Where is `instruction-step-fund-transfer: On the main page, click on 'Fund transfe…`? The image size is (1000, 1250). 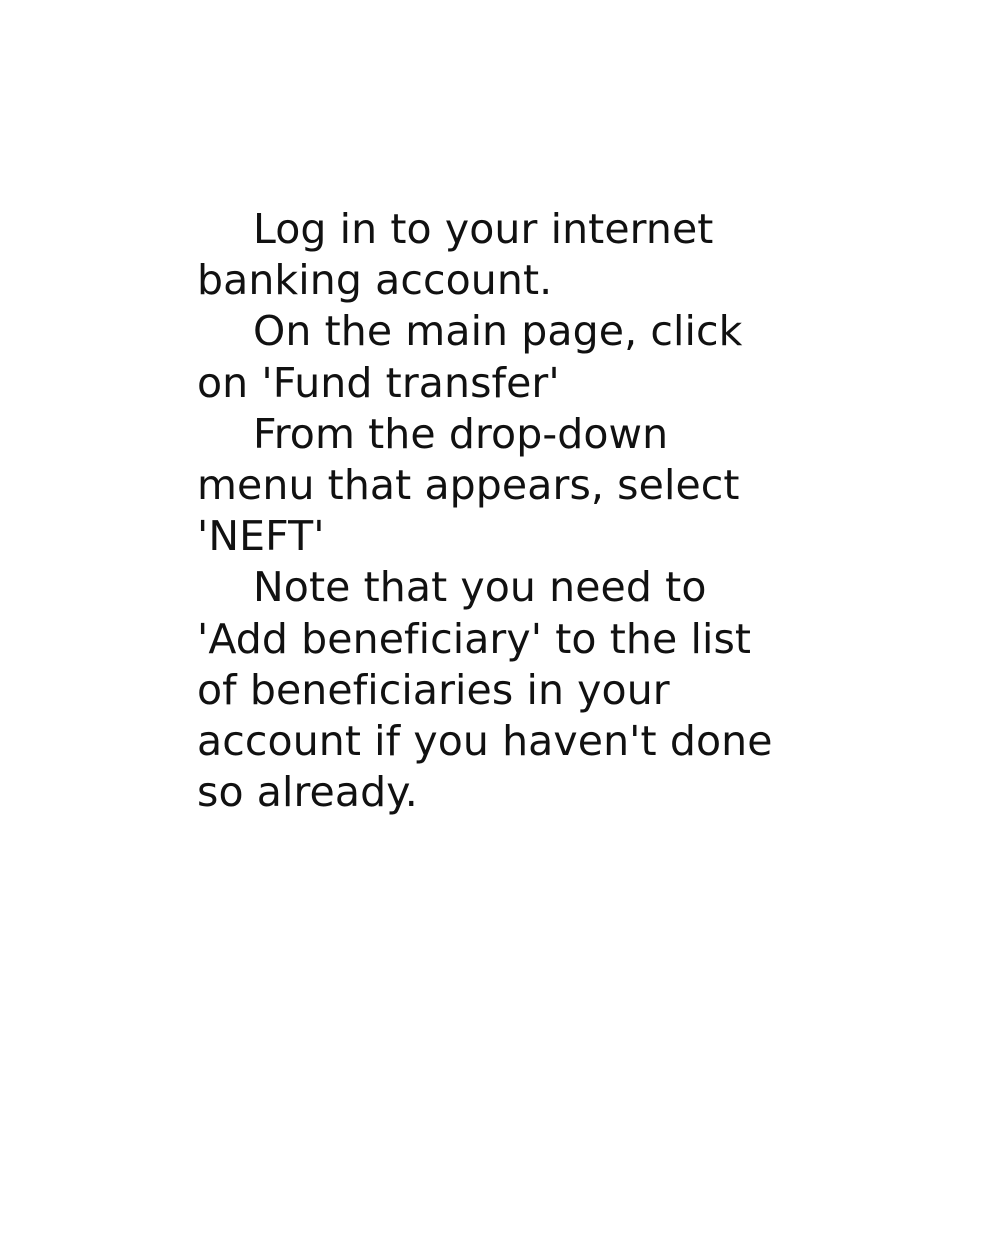 instruction-step-fund-transfer: On the main page, click on 'Fund transfe… is located at coordinates (470, 357).